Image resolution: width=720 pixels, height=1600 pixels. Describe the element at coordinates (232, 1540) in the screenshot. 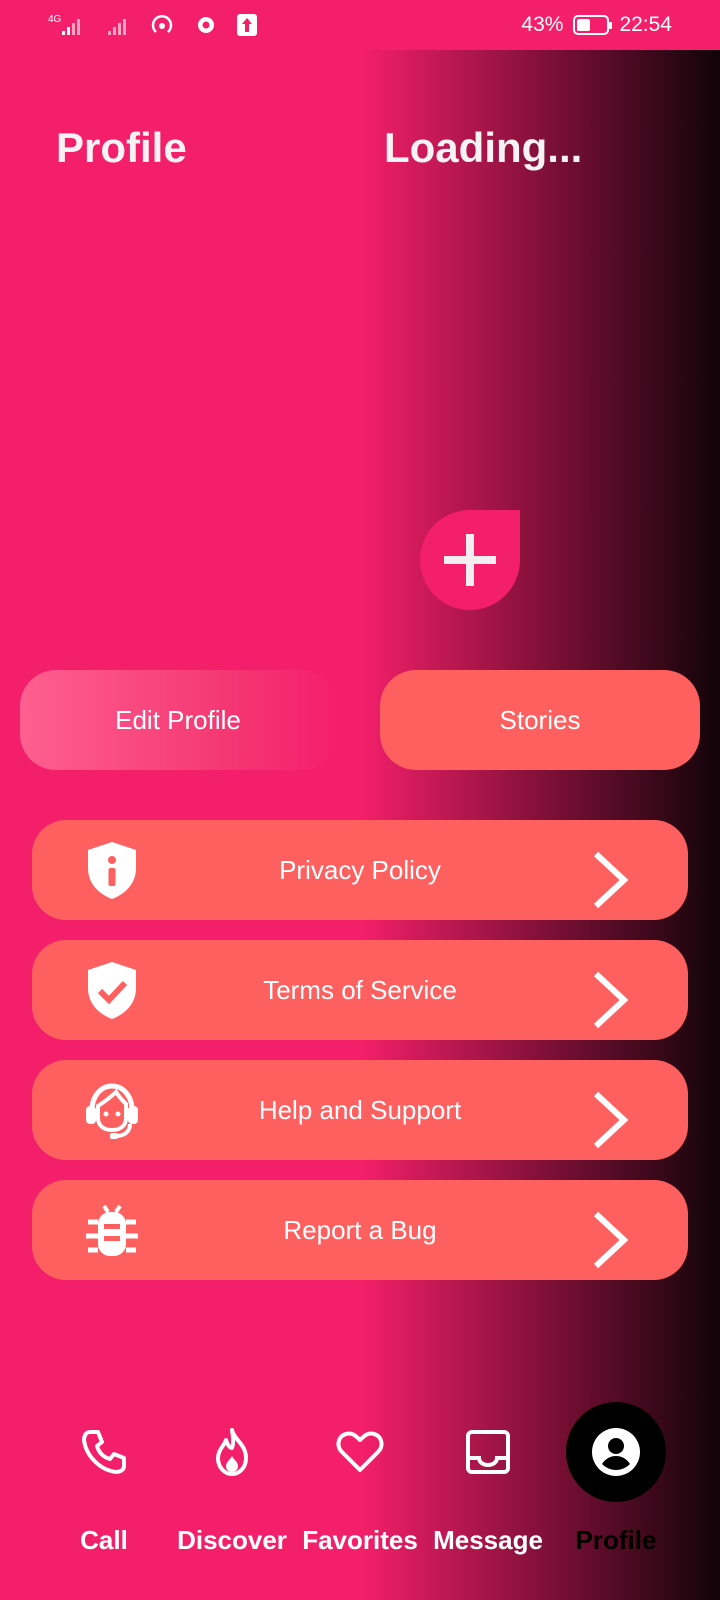

I see `nav-label: Discover` at that location.